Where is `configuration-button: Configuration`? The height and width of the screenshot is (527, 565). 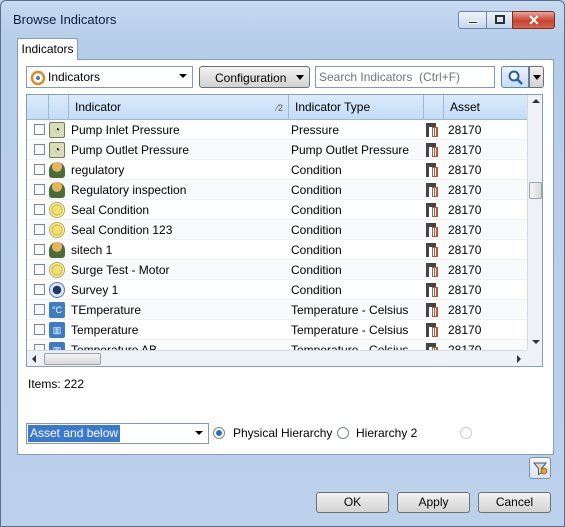
configuration-button: Configuration is located at coordinates (254, 77).